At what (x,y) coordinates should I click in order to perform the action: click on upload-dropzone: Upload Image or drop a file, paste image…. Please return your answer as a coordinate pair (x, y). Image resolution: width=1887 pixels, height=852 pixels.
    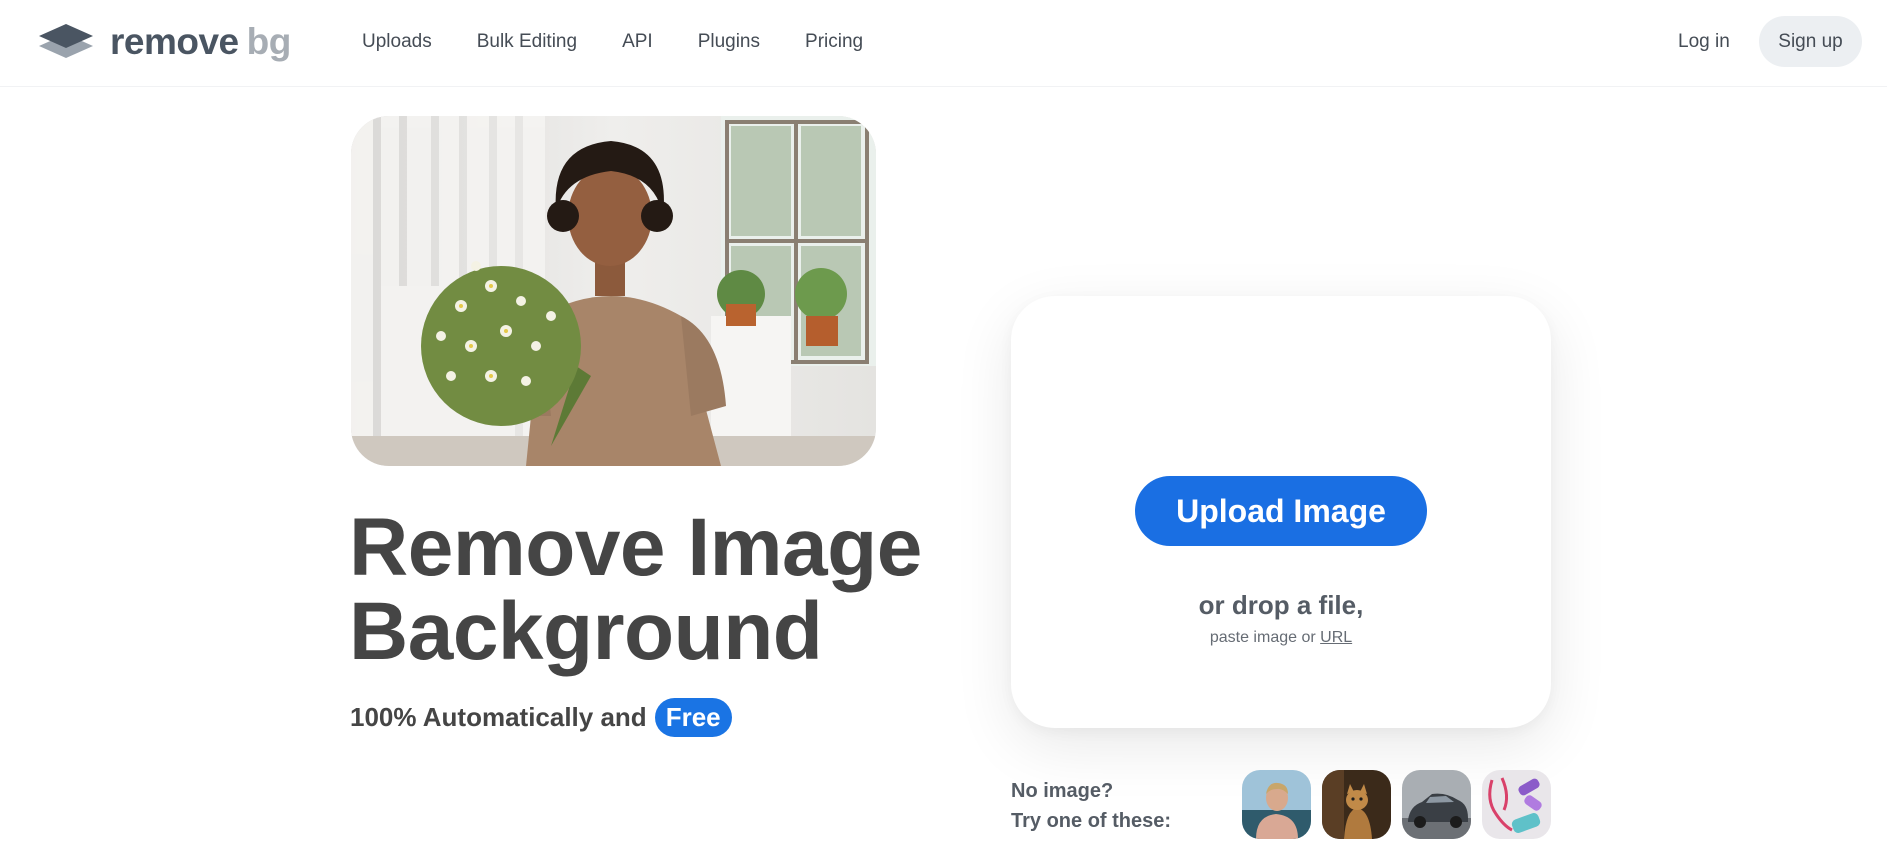
    Looking at the image, I should click on (1281, 512).